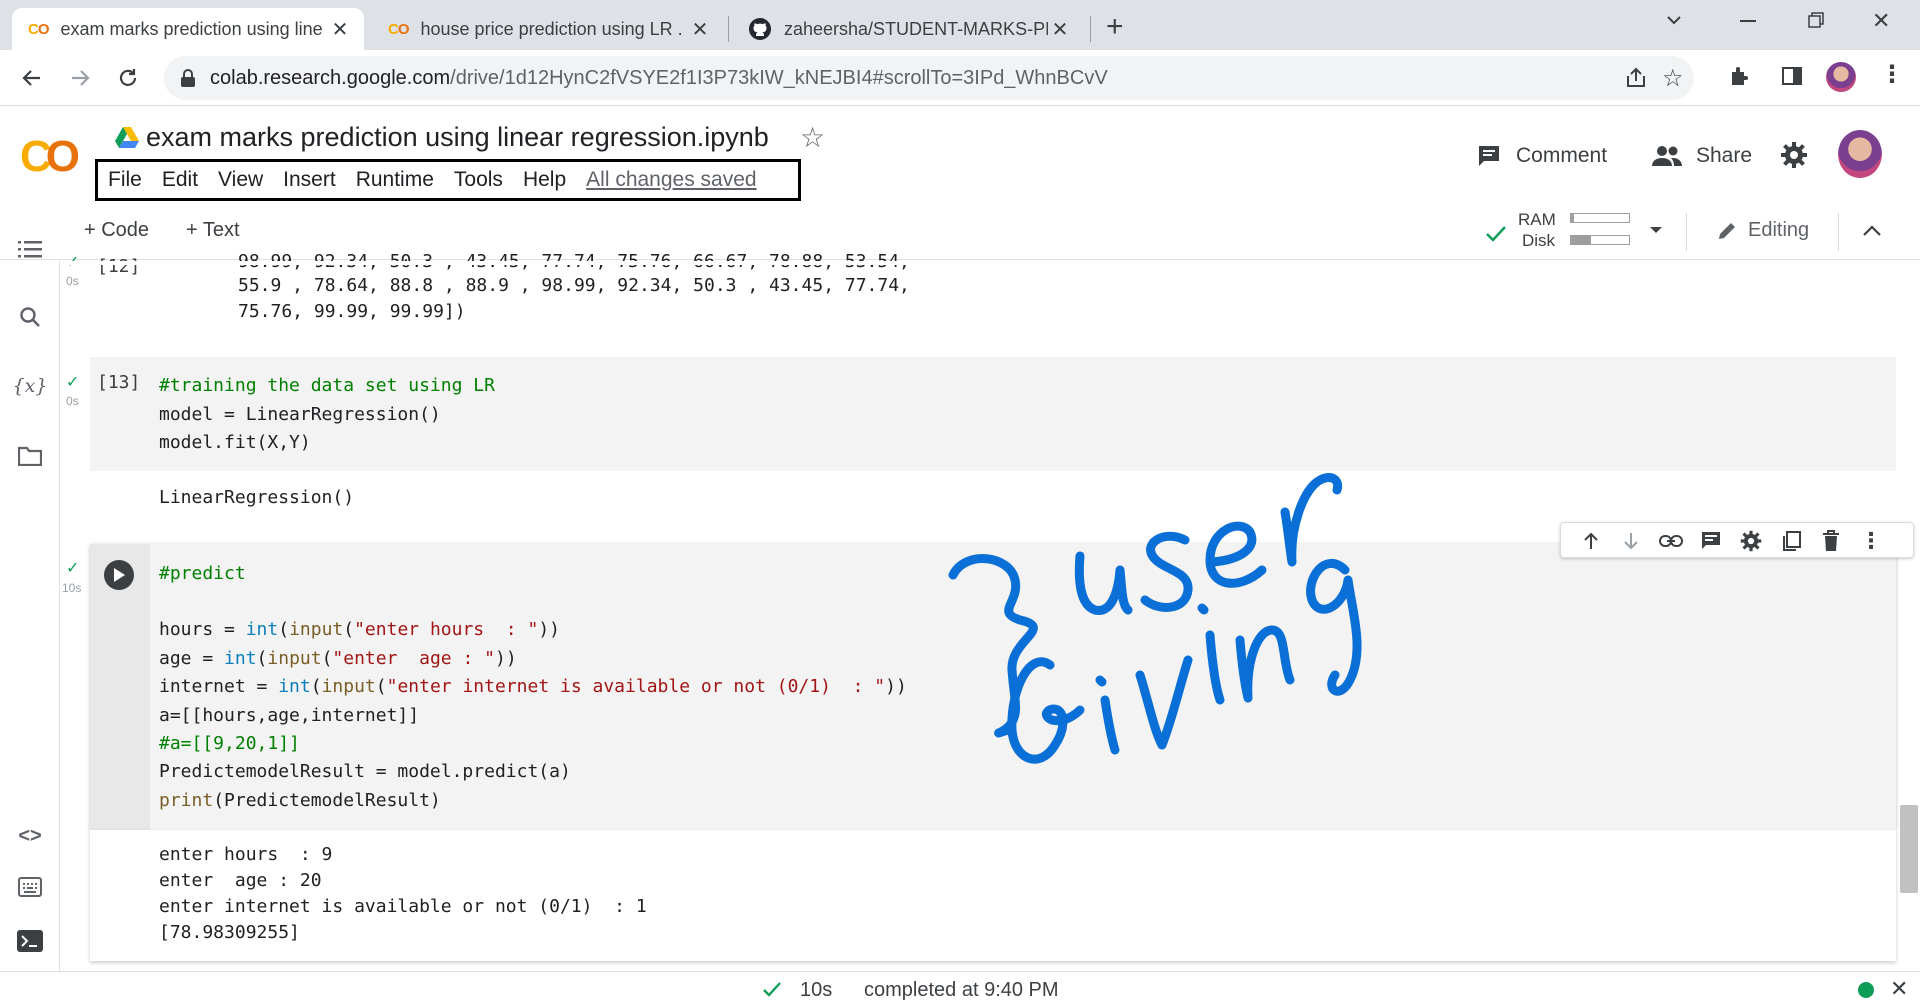 The width and height of the screenshot is (1920, 1008). I want to click on menu-file: File, so click(125, 180).